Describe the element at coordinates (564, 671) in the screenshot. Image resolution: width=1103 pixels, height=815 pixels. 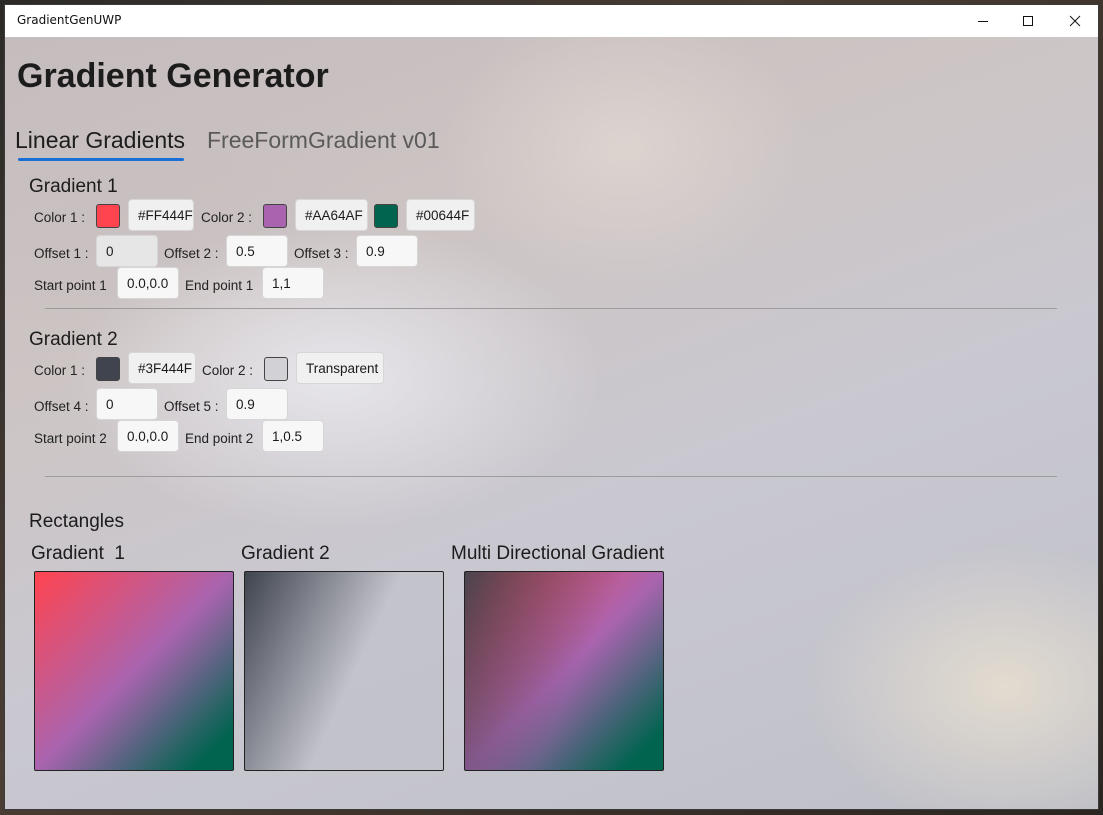
I see `multi-gradient-preview-rect` at that location.